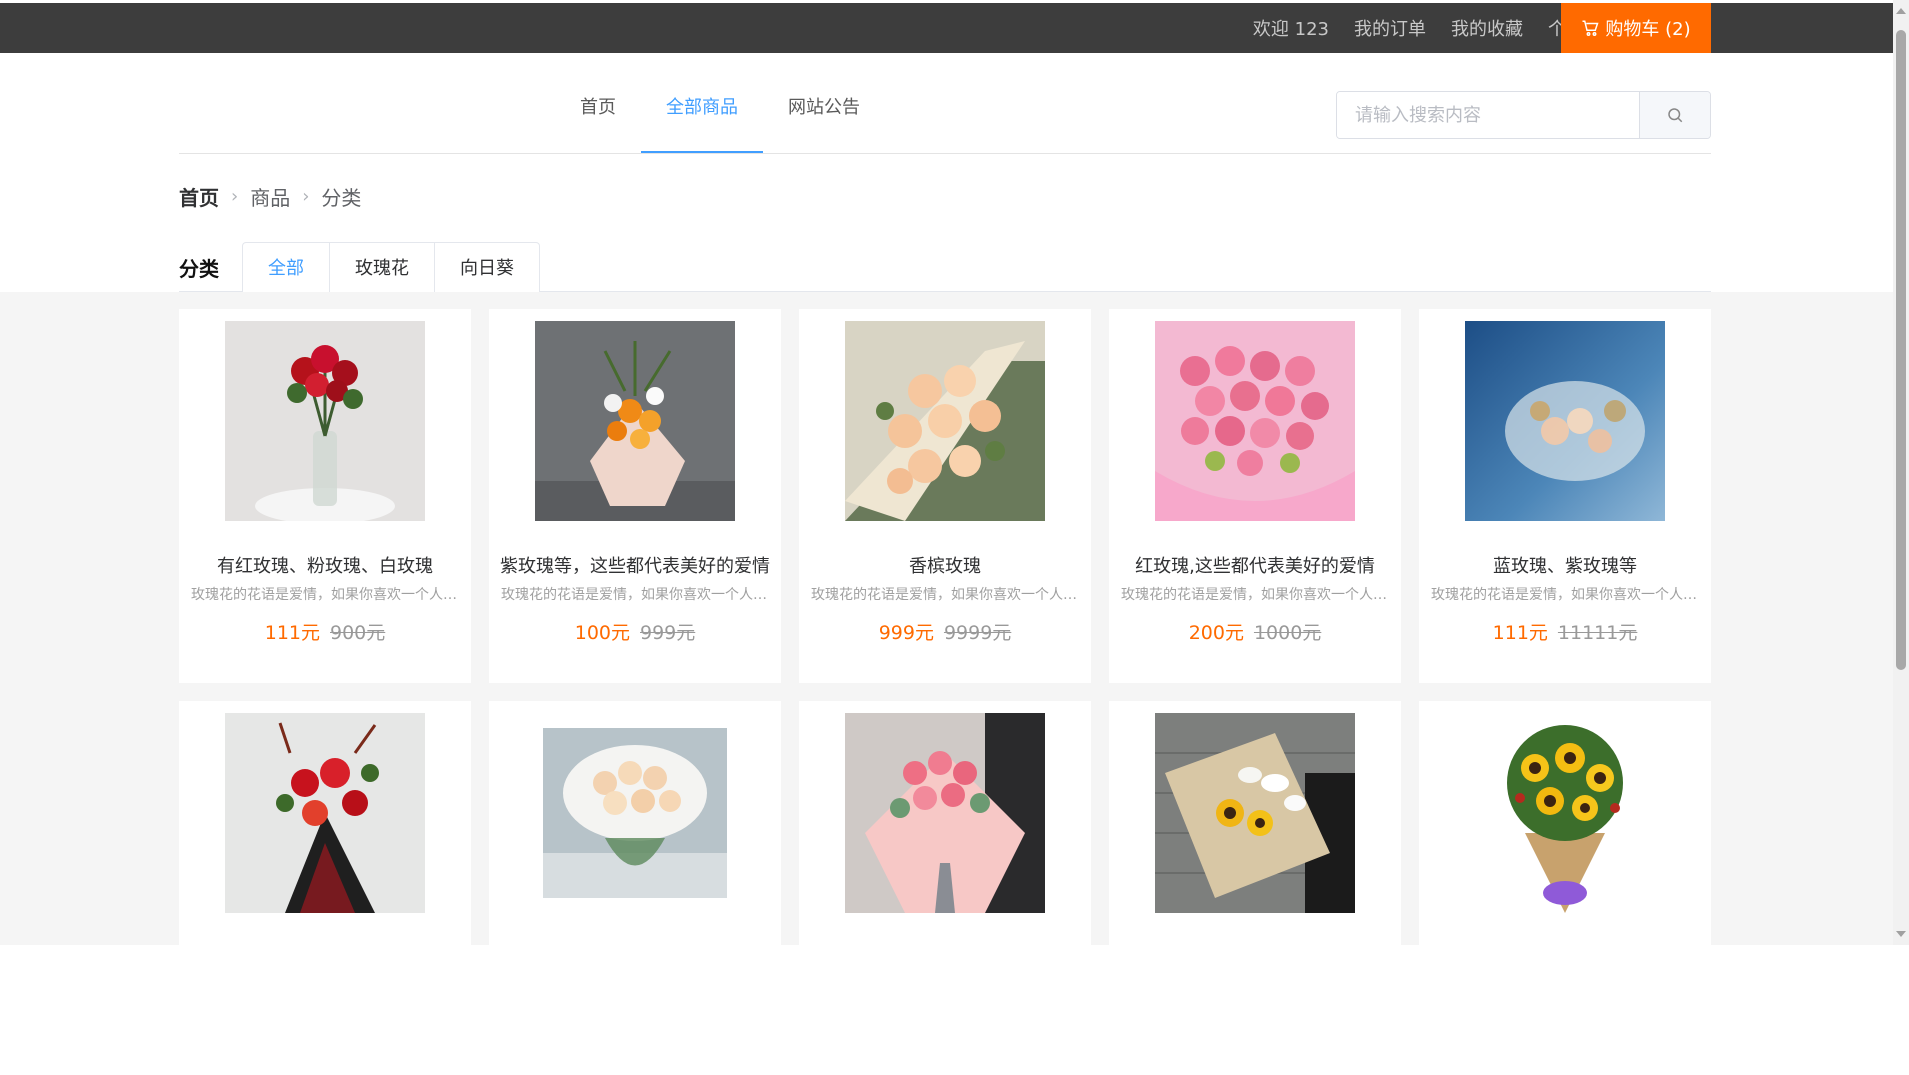 Image resolution: width=1909 pixels, height=1075 pixels. Describe the element at coordinates (1901, 934) in the screenshot. I see `scroll-down-icon` at that location.